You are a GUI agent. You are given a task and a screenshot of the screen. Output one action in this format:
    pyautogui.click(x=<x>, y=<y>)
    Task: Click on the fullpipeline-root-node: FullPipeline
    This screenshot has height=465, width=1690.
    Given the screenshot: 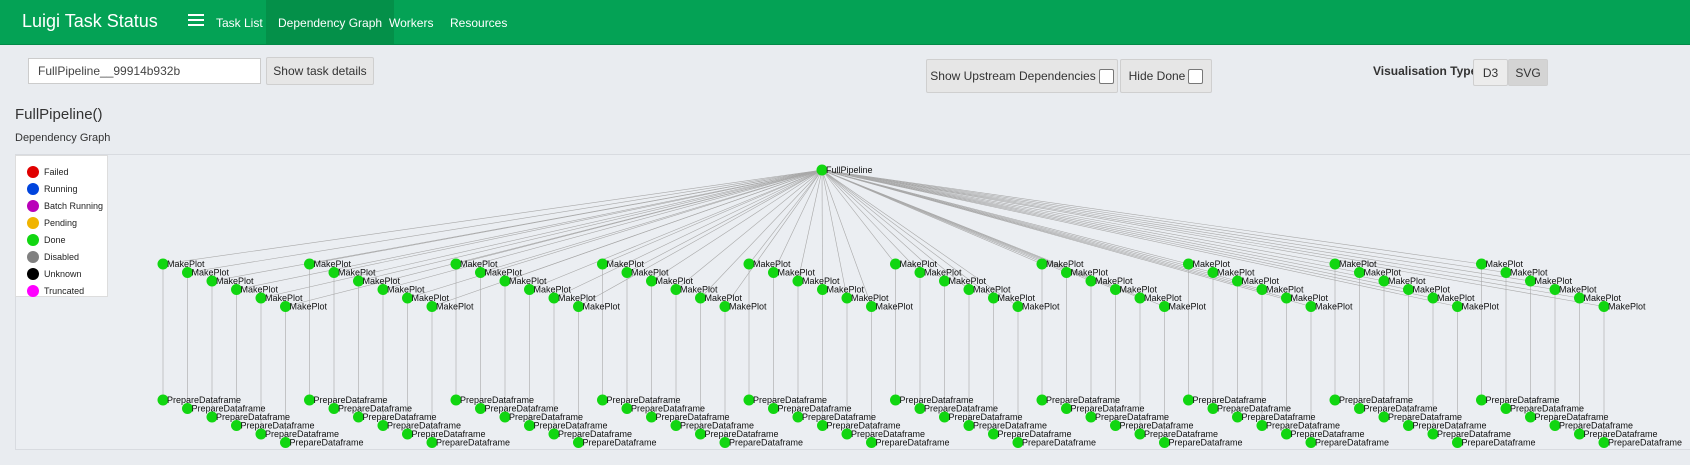 What is the action you would take?
    pyautogui.click(x=844, y=170)
    